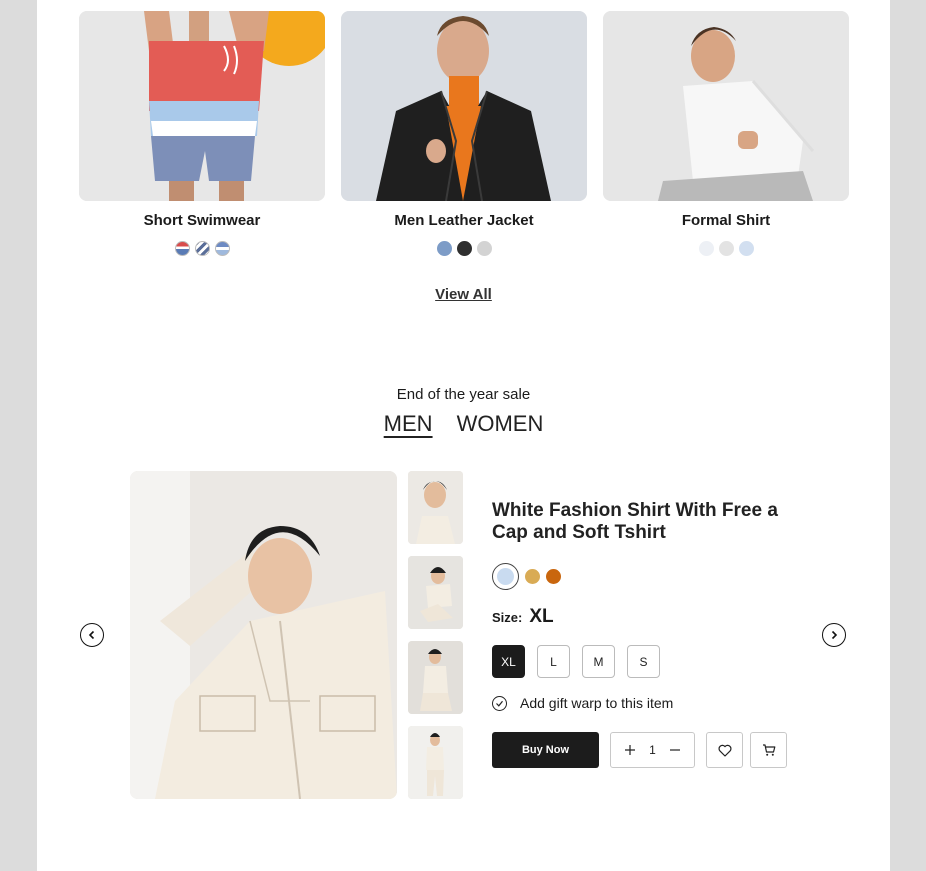 This screenshot has width=926, height=871. I want to click on swatch-striped-light-blue, so click(222, 248).